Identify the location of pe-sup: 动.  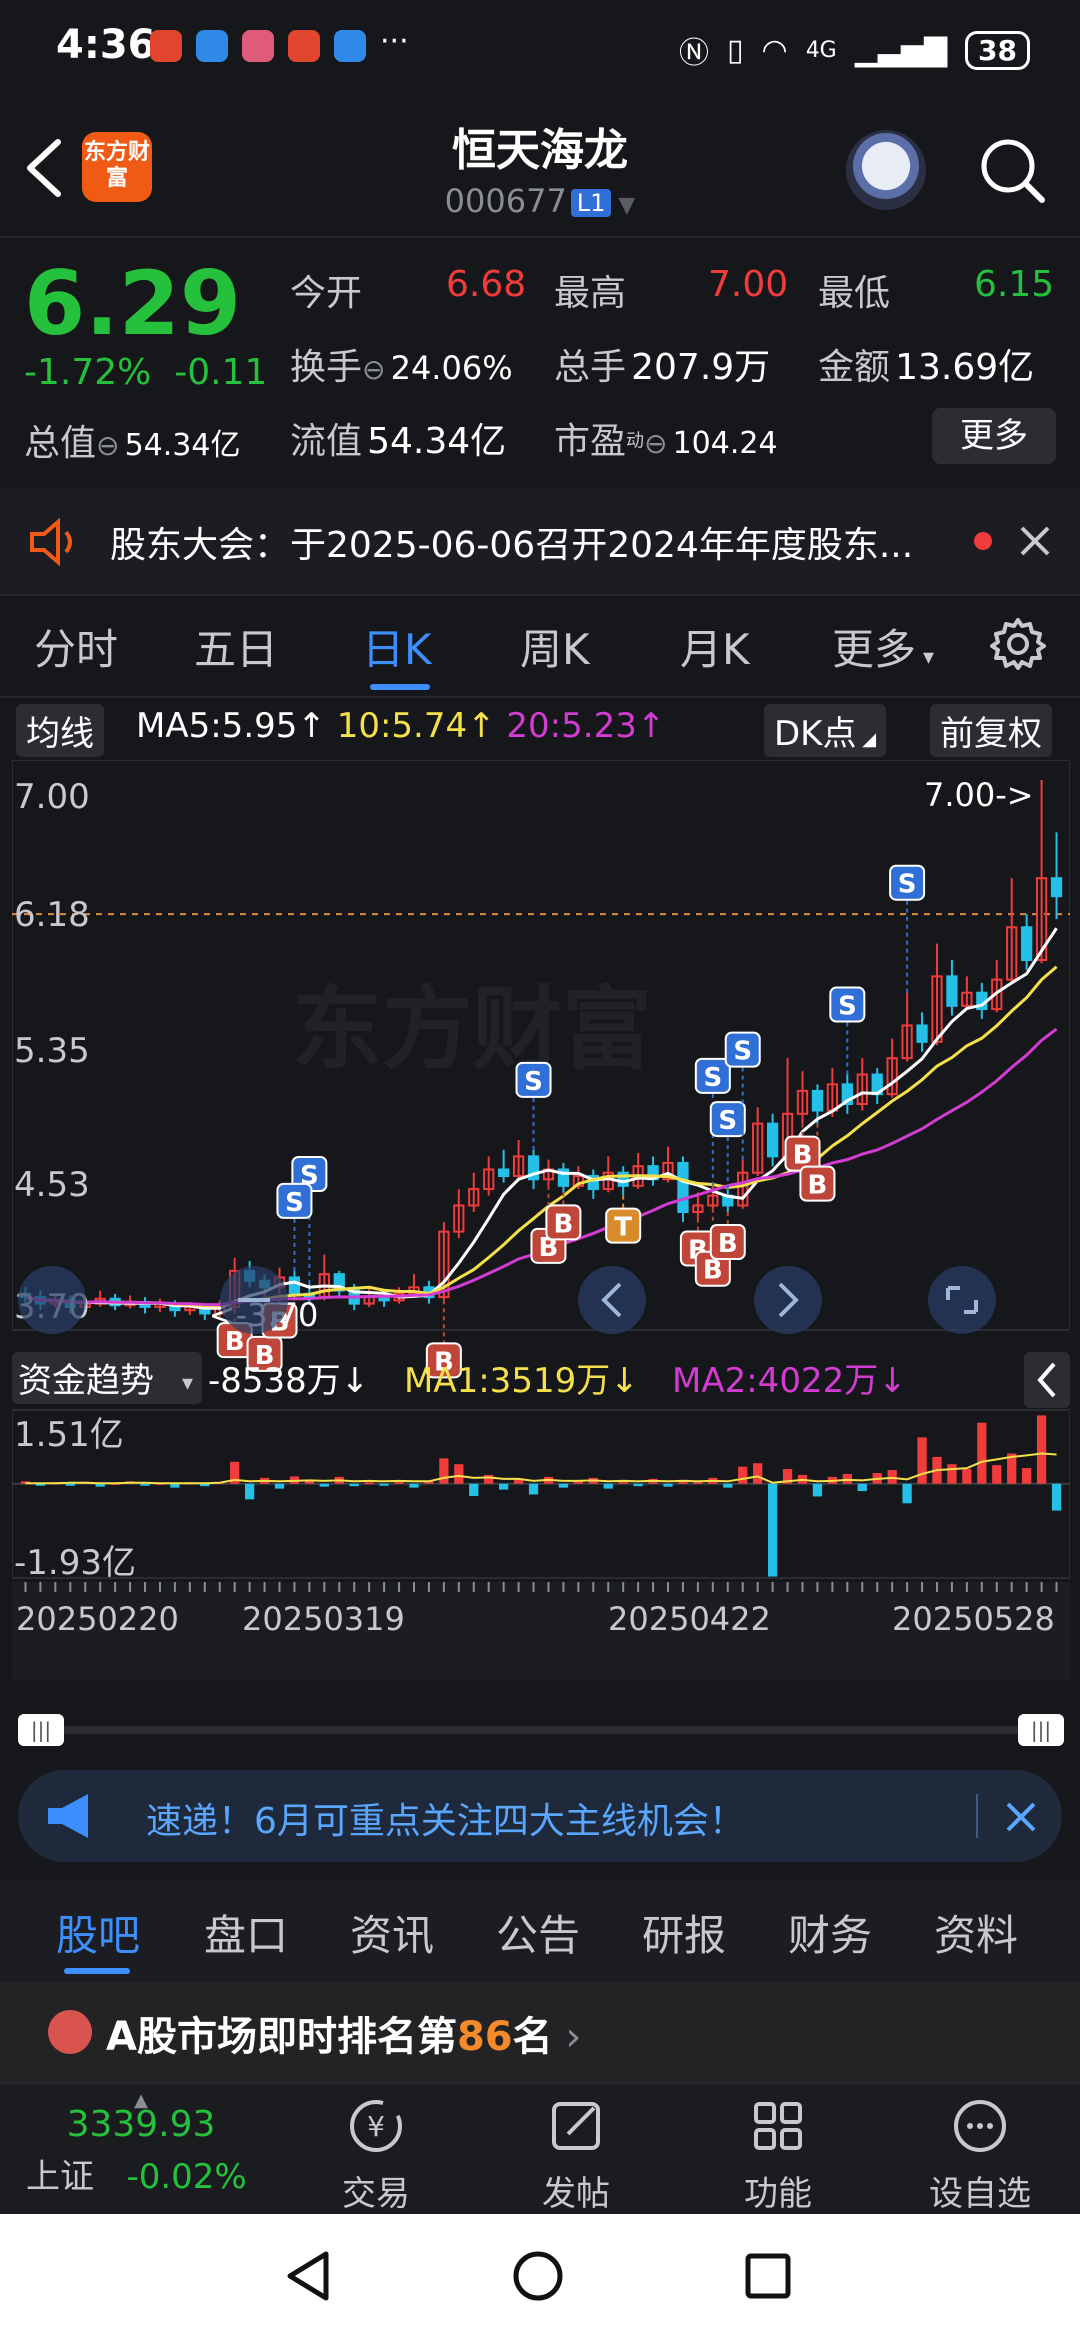
(635, 441).